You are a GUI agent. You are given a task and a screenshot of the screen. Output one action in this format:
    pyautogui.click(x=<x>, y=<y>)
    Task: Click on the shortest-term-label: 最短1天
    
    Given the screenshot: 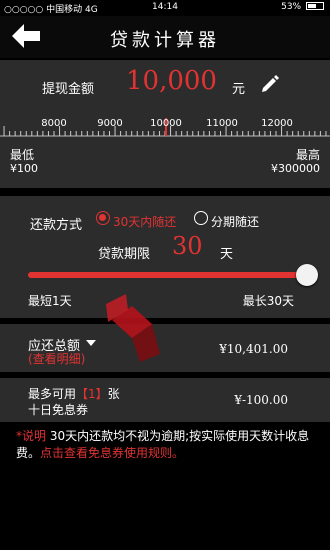 What is the action you would take?
    pyautogui.click(x=50, y=301)
    